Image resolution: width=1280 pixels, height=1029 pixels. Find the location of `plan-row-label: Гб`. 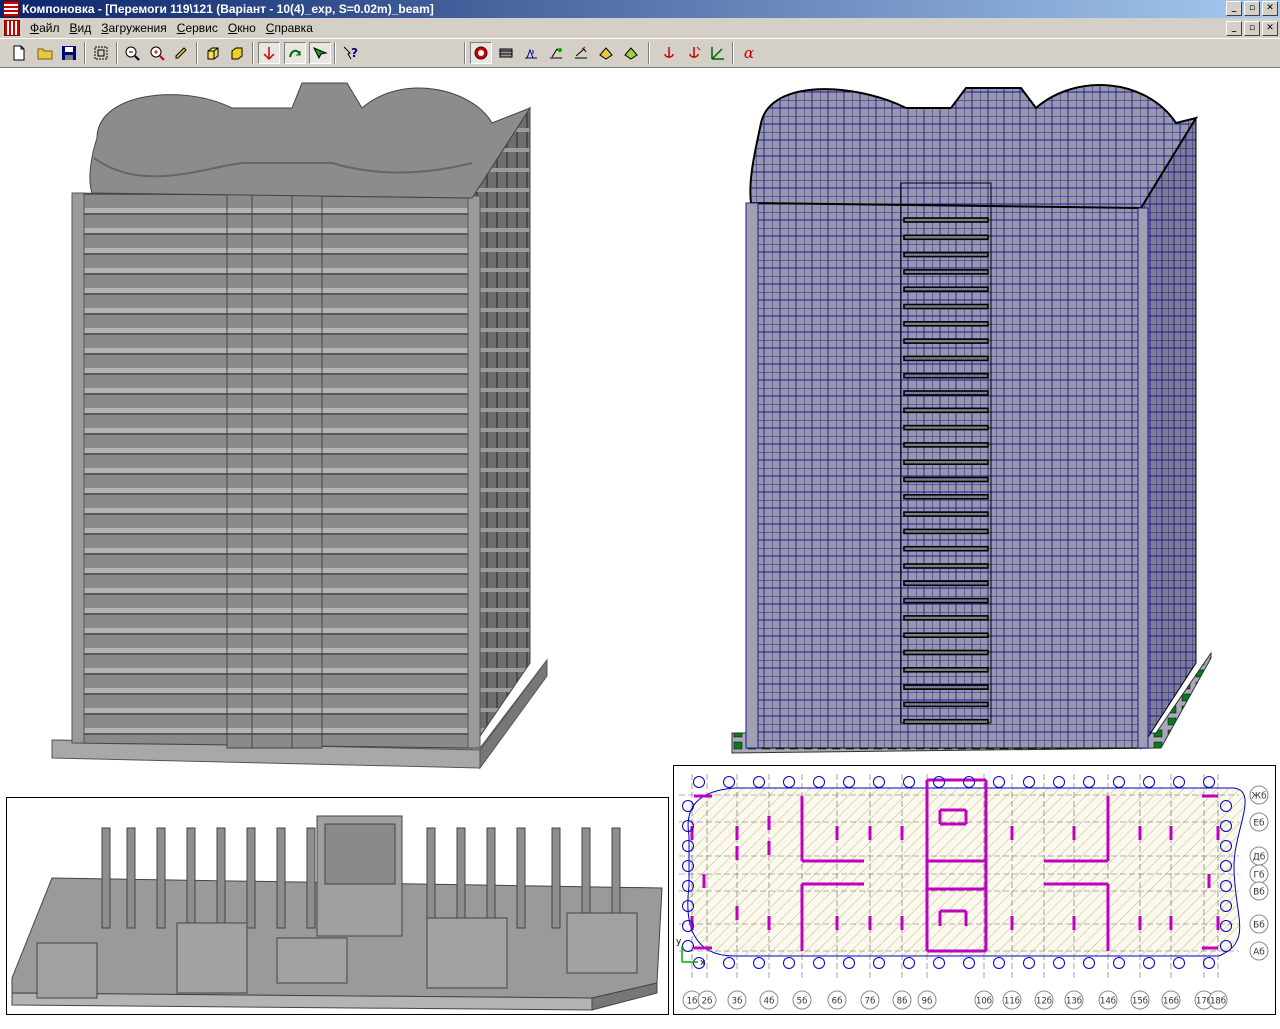

plan-row-label: Гб is located at coordinates (1258, 876).